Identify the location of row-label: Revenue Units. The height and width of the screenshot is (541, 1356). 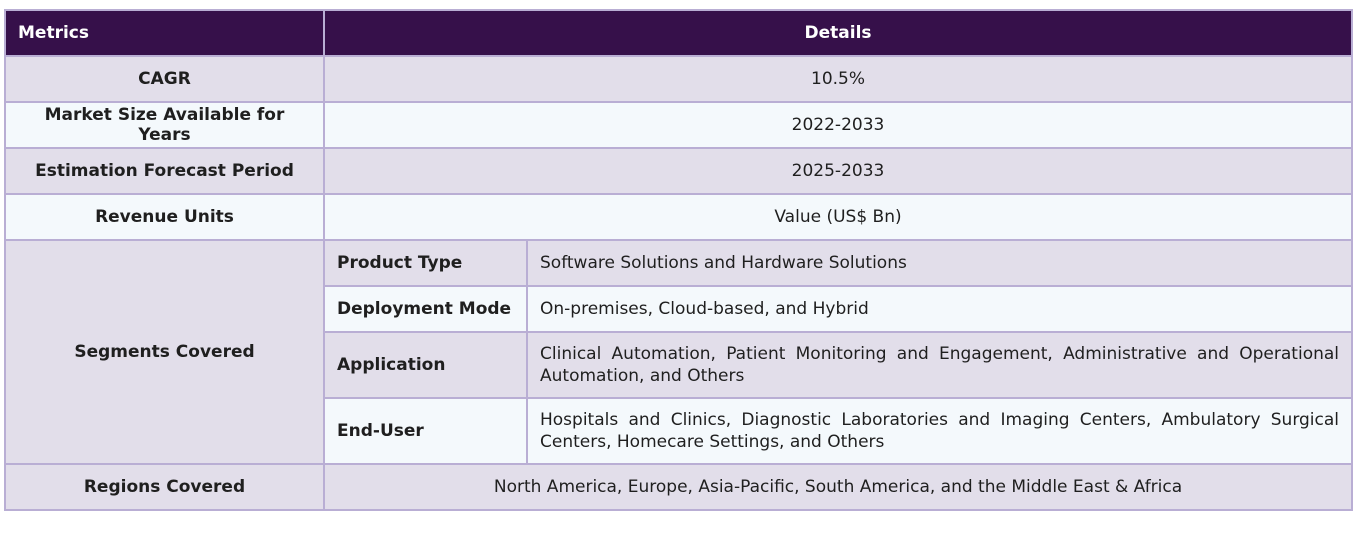
(164, 217).